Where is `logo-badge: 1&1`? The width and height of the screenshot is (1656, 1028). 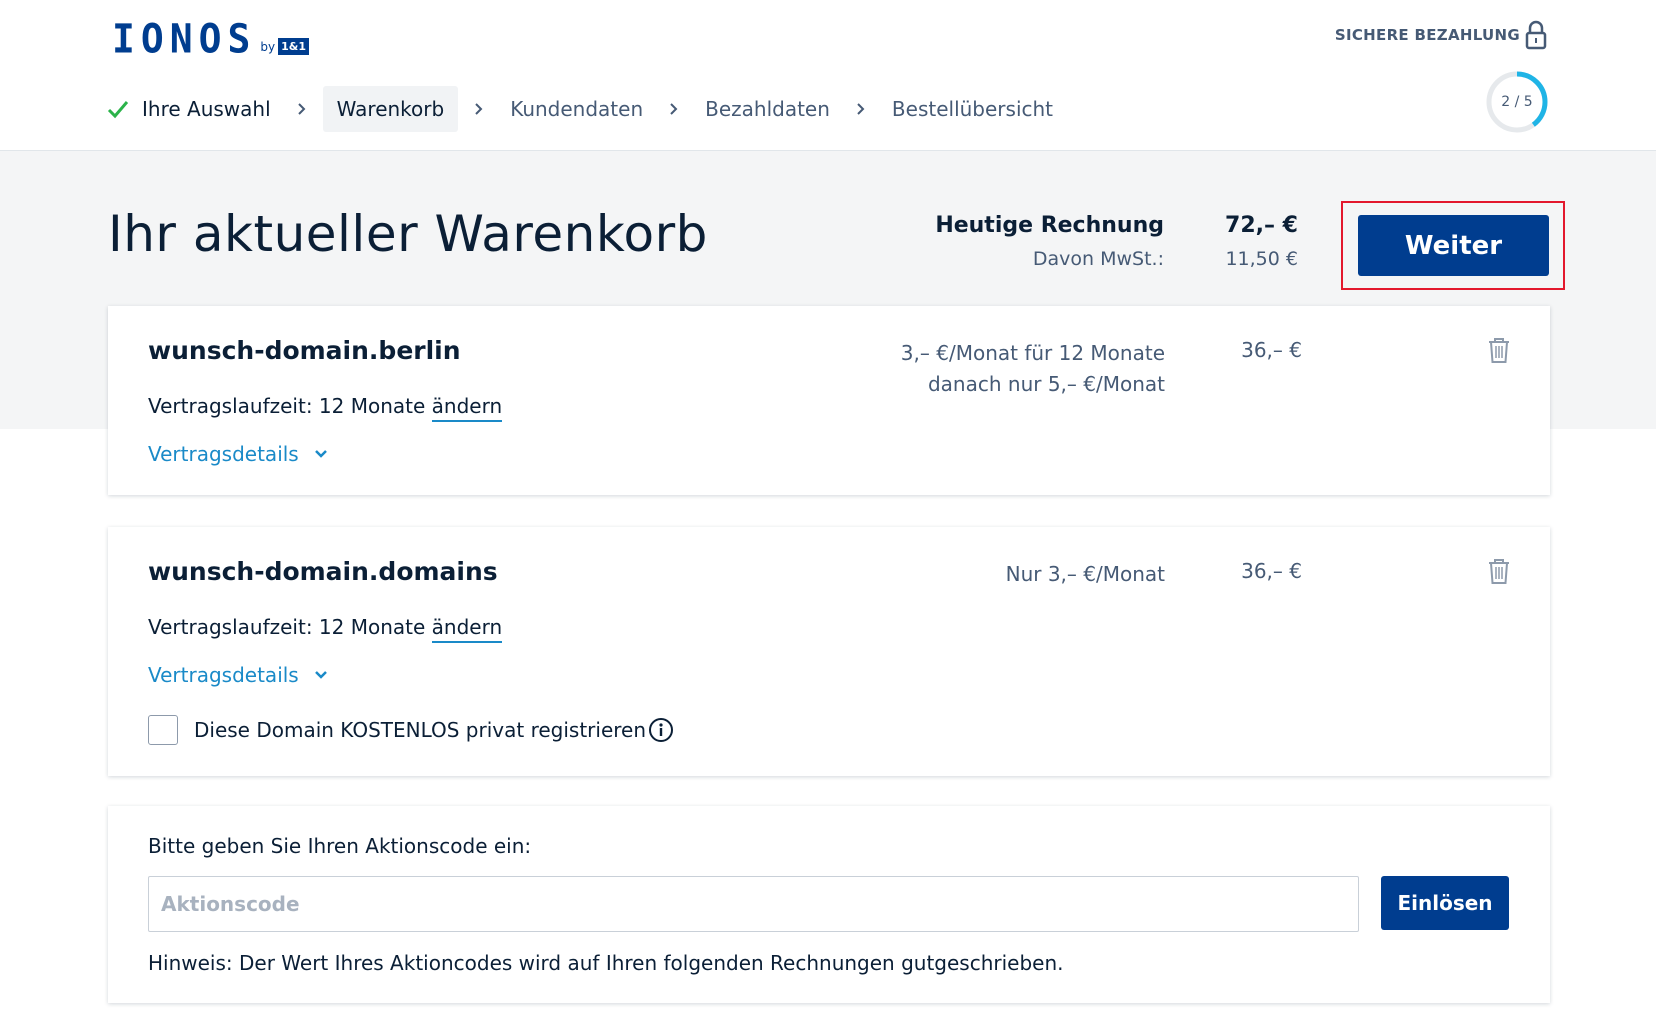 logo-badge: 1&1 is located at coordinates (294, 46).